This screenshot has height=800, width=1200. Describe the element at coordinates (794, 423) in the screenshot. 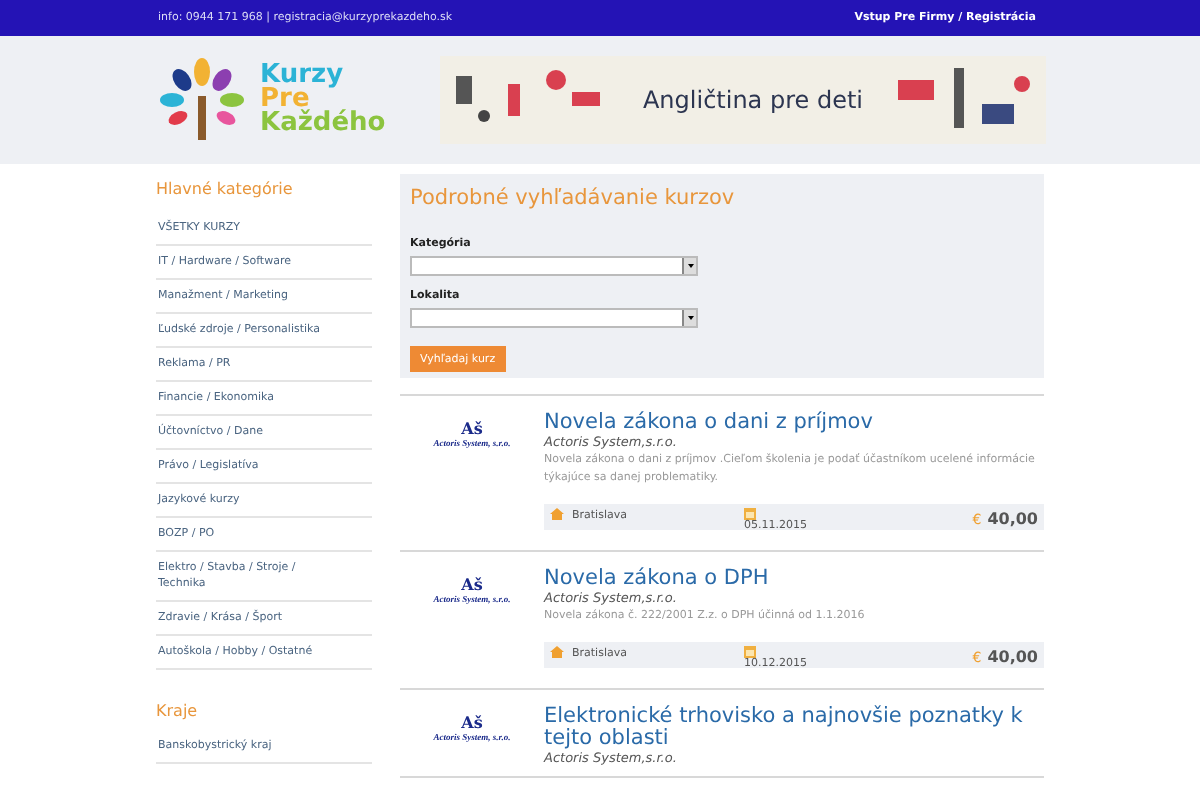

I see `course-title: Novela zákona o dani z príjmov` at that location.